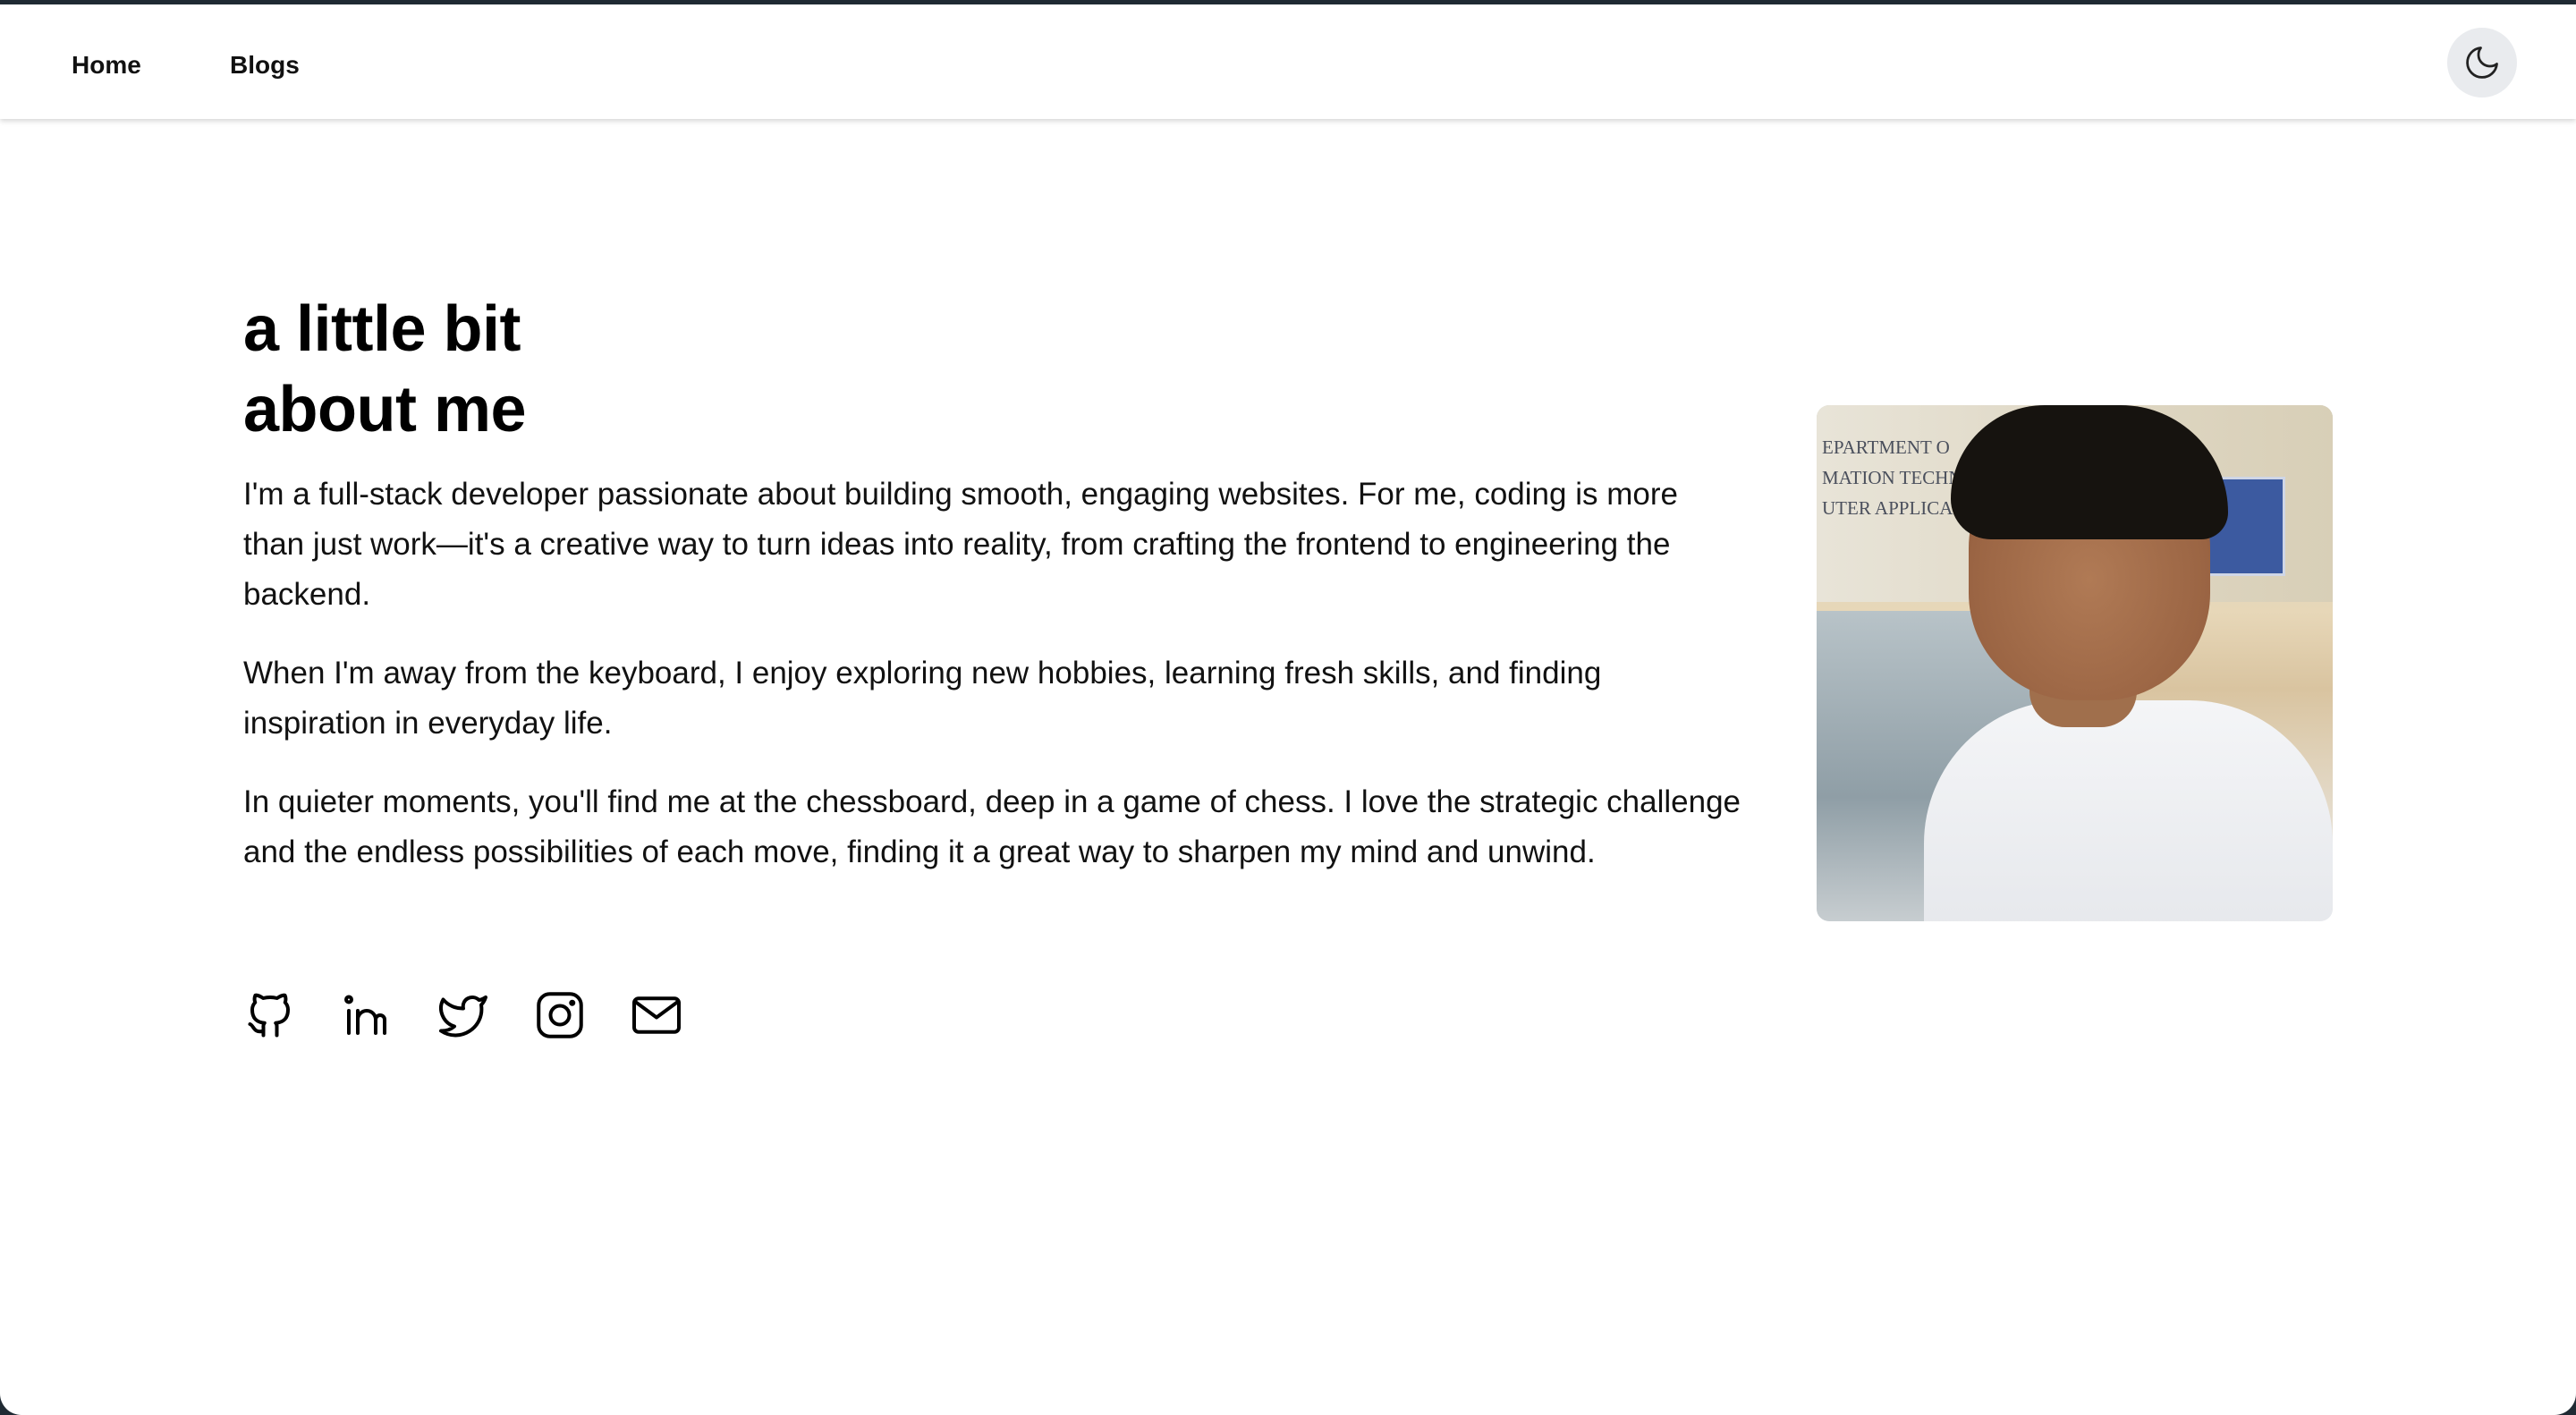  I want to click on github-link, so click(270, 1015).